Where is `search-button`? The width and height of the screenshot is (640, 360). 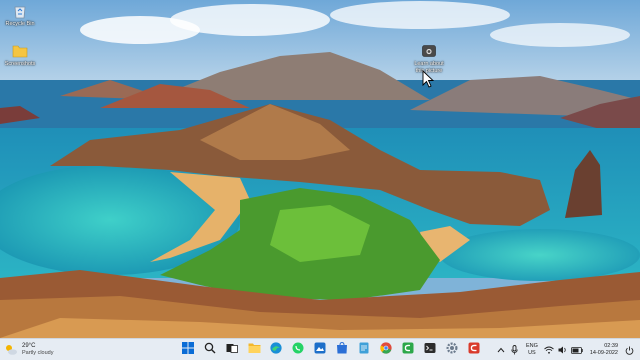
search-button is located at coordinates (210, 350).